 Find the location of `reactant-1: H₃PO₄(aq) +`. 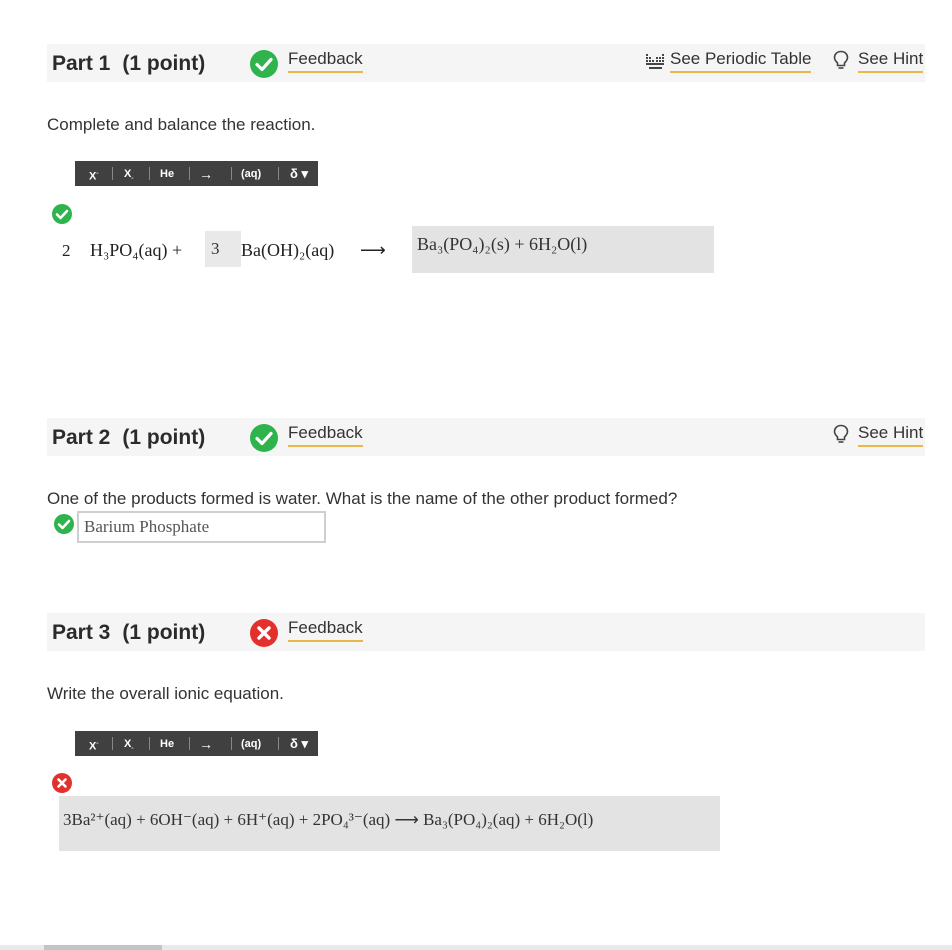

reactant-1: H₃PO₄(aq) + is located at coordinates (136, 250).